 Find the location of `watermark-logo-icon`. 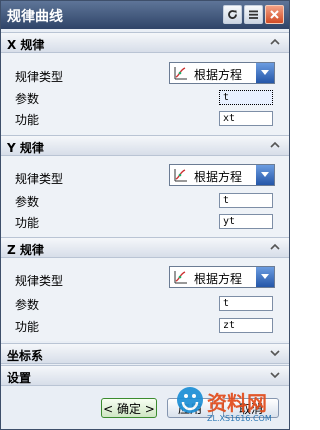

watermark-logo-icon is located at coordinates (190, 400).